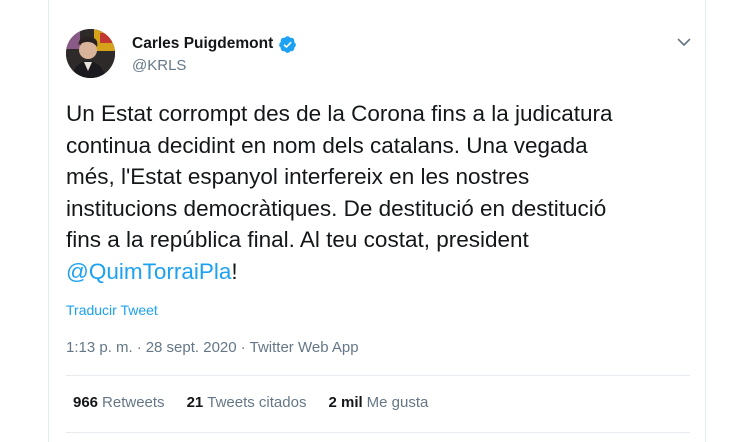 This screenshot has width=729, height=442. What do you see at coordinates (148, 271) in the screenshot?
I see `mention-link: @QuimTorraiPla` at bounding box center [148, 271].